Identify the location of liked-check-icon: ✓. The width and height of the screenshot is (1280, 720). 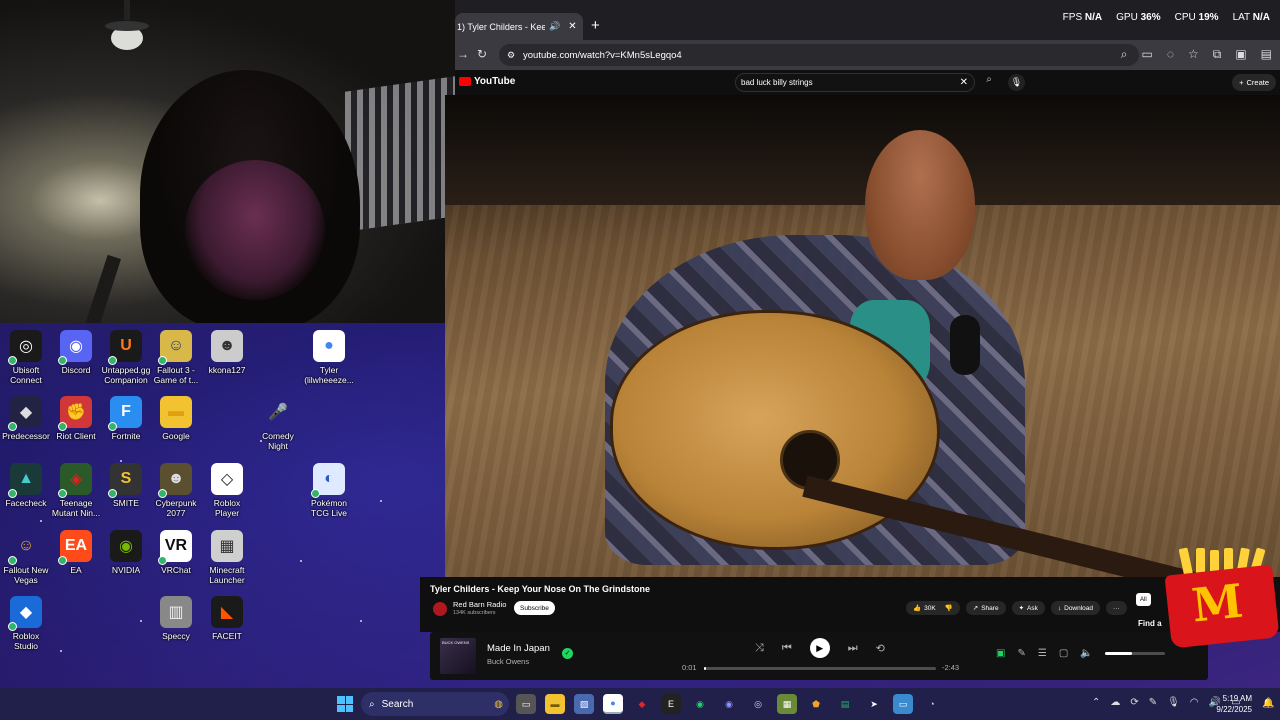
(567, 653).